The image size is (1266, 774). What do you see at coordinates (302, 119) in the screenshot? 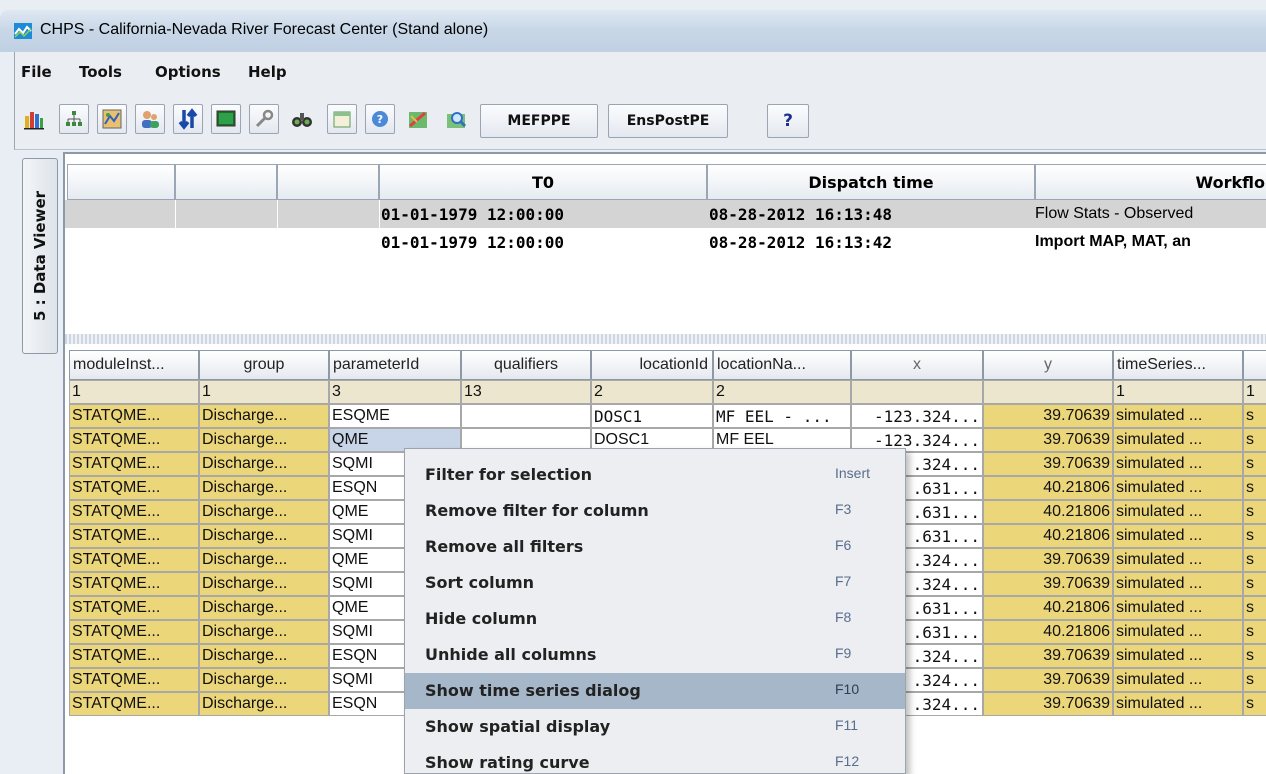
I see `binoculars-button` at bounding box center [302, 119].